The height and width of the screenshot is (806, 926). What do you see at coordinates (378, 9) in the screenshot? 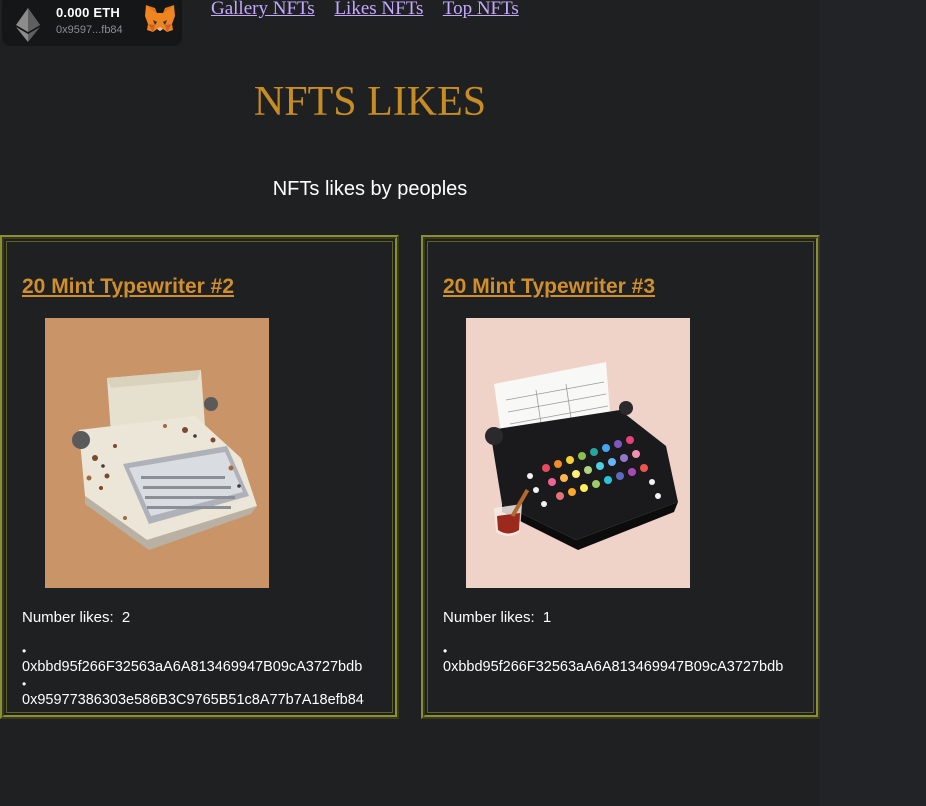
I see `nav-link-likes: Likes NFTs` at bounding box center [378, 9].